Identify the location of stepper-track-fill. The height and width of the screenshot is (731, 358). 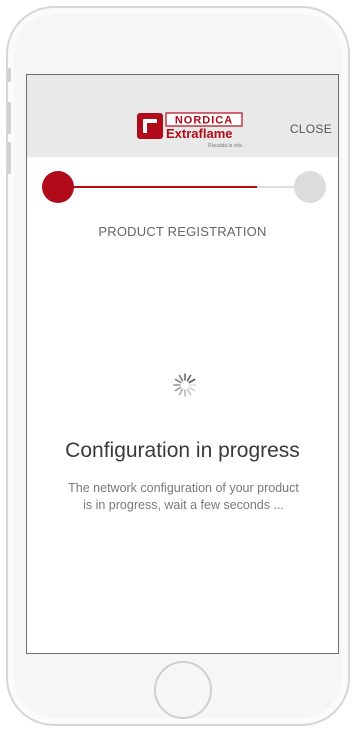
(157, 187).